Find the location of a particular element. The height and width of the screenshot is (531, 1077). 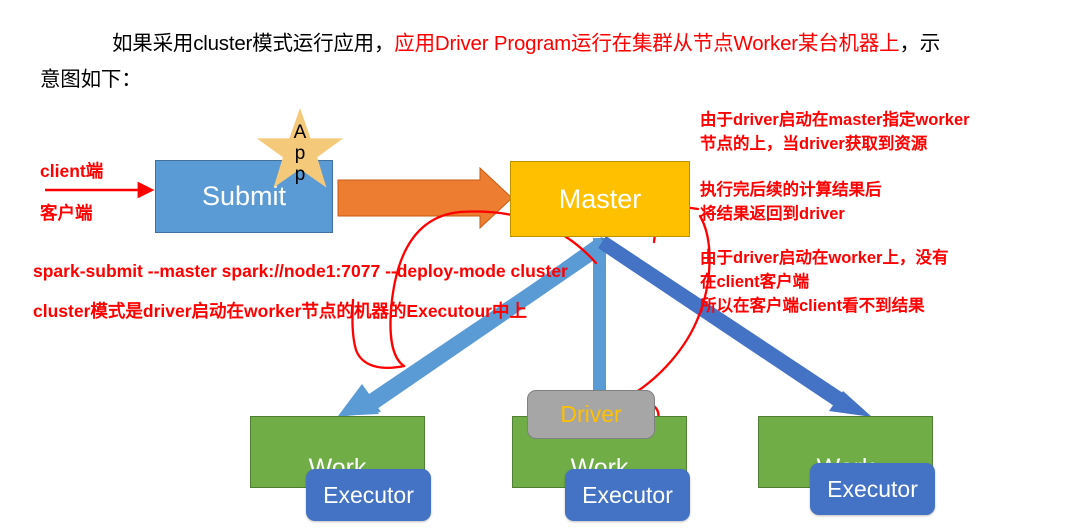

executor-label-2: Executor is located at coordinates (627, 494).